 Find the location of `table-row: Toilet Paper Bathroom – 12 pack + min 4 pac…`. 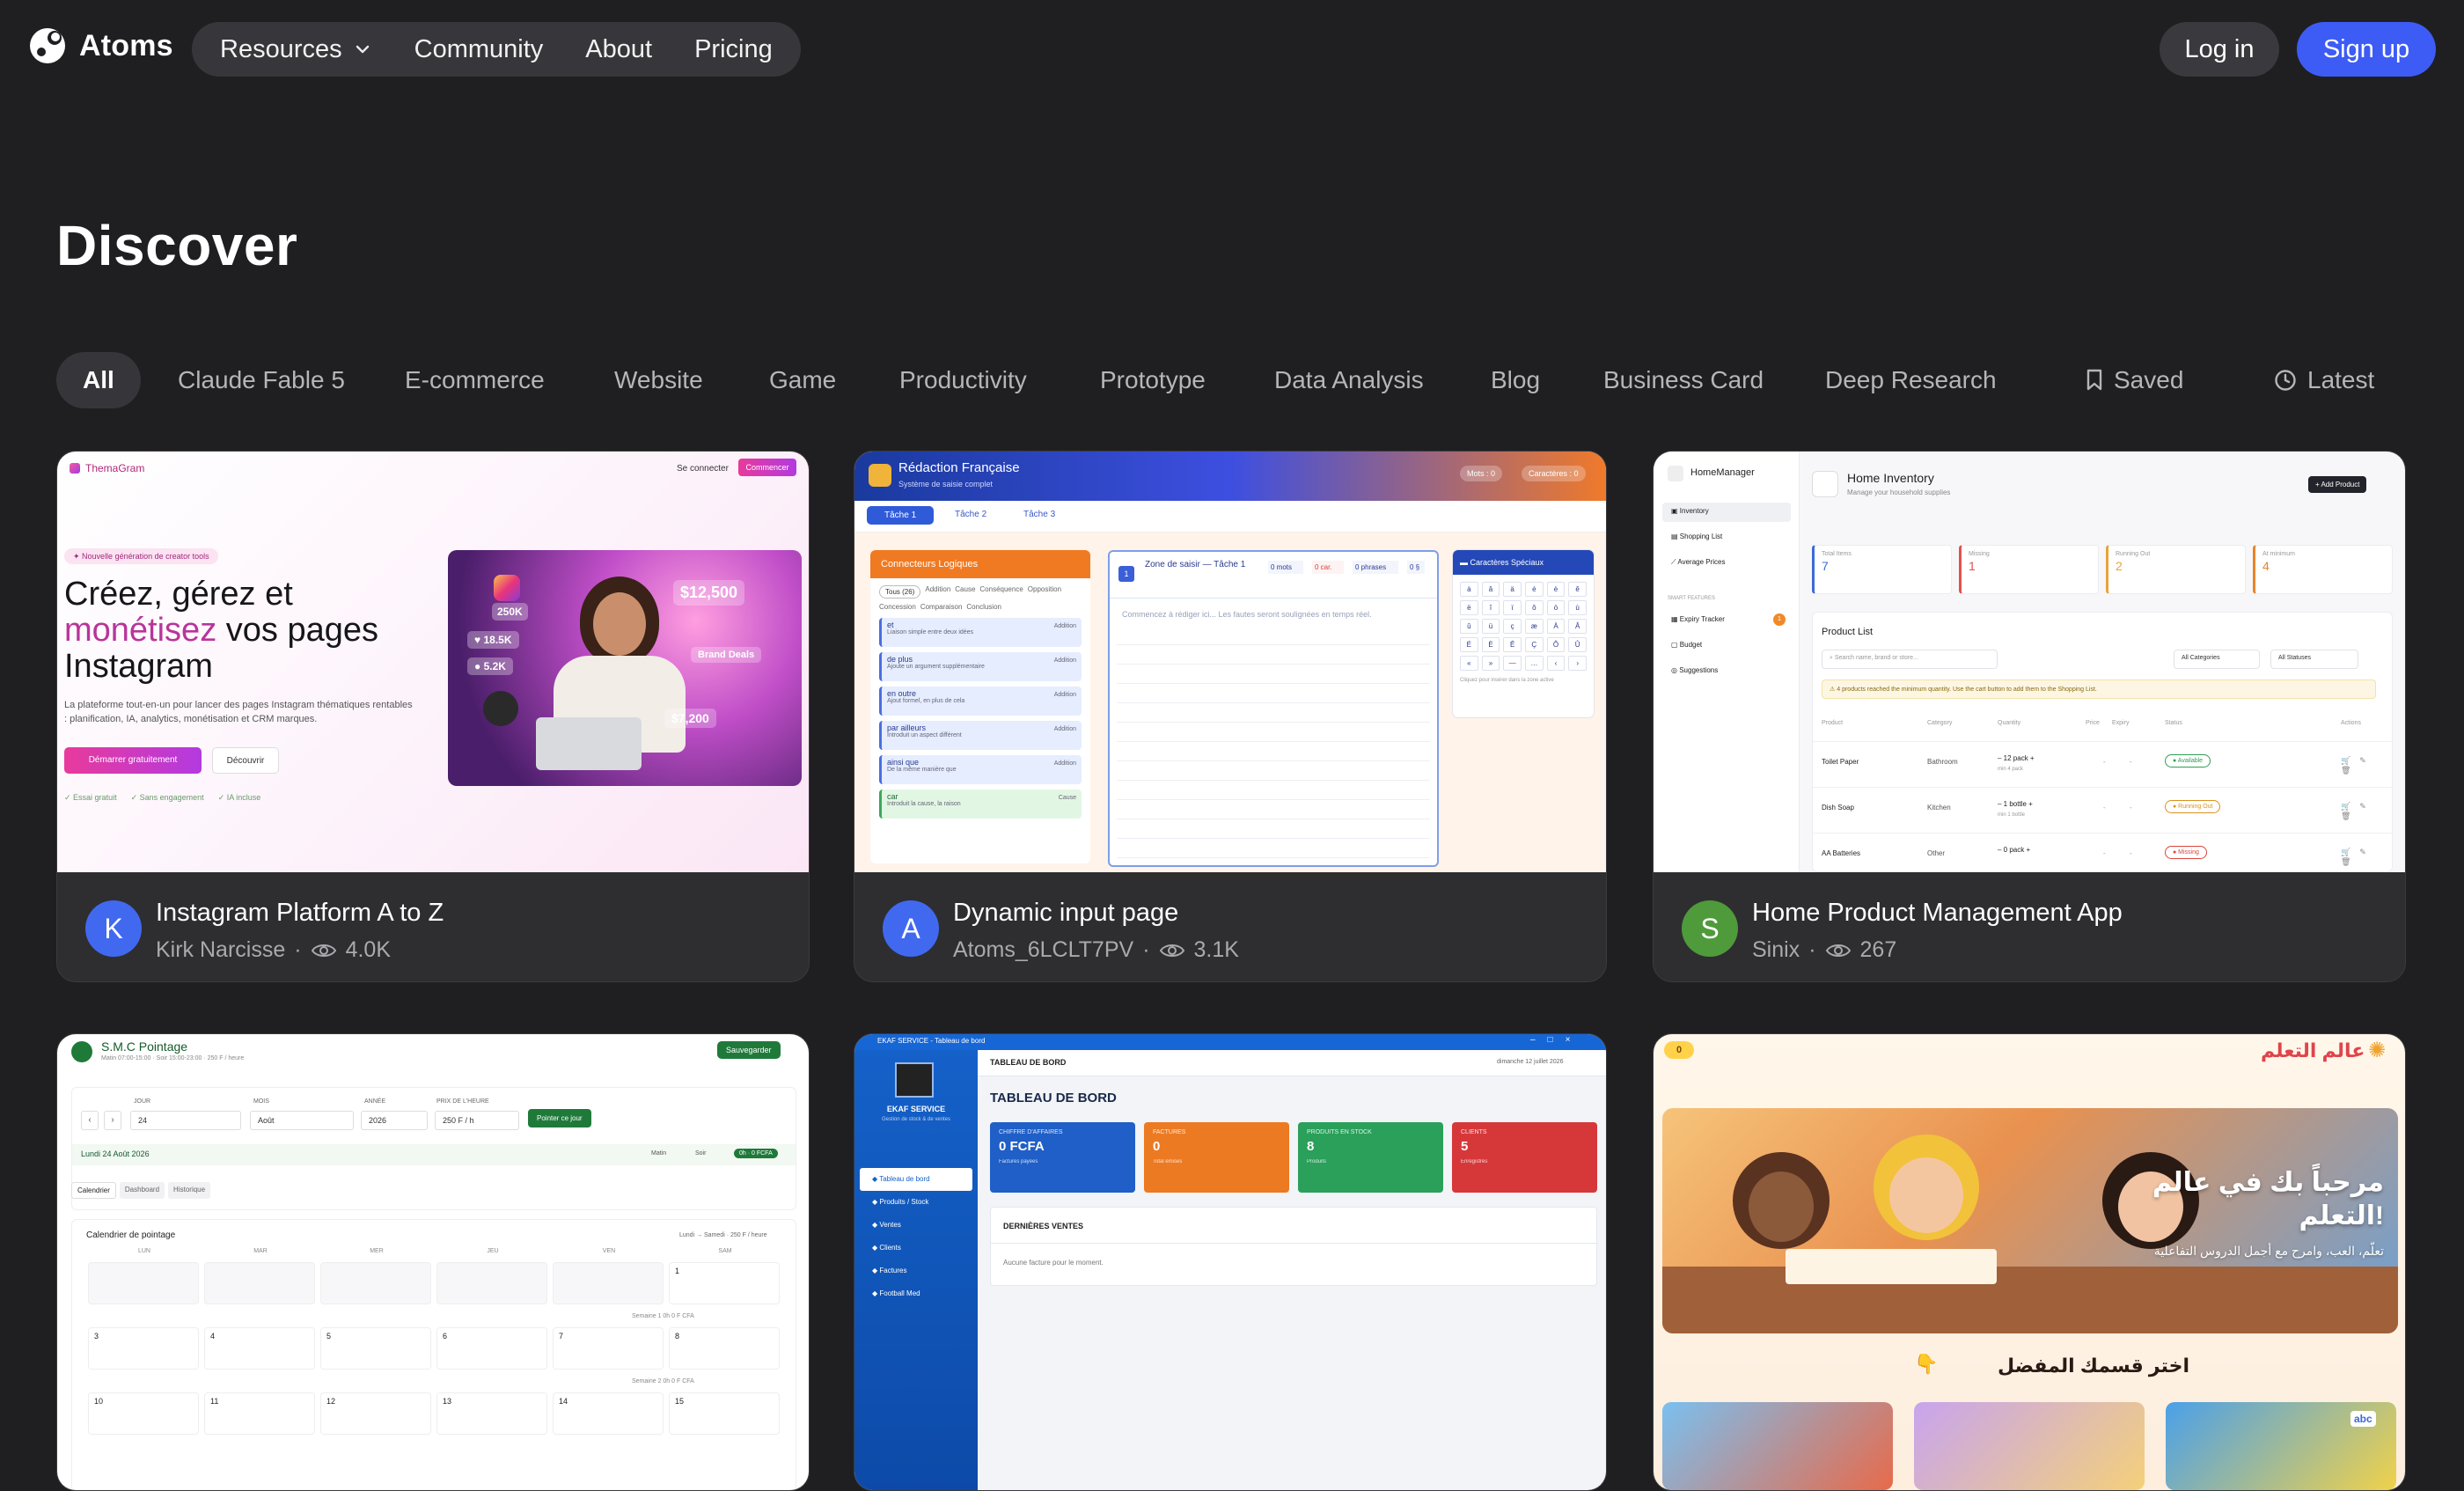

table-row: Toilet Paper Bathroom – 12 pack + min 4 pac… is located at coordinates (2104, 764).